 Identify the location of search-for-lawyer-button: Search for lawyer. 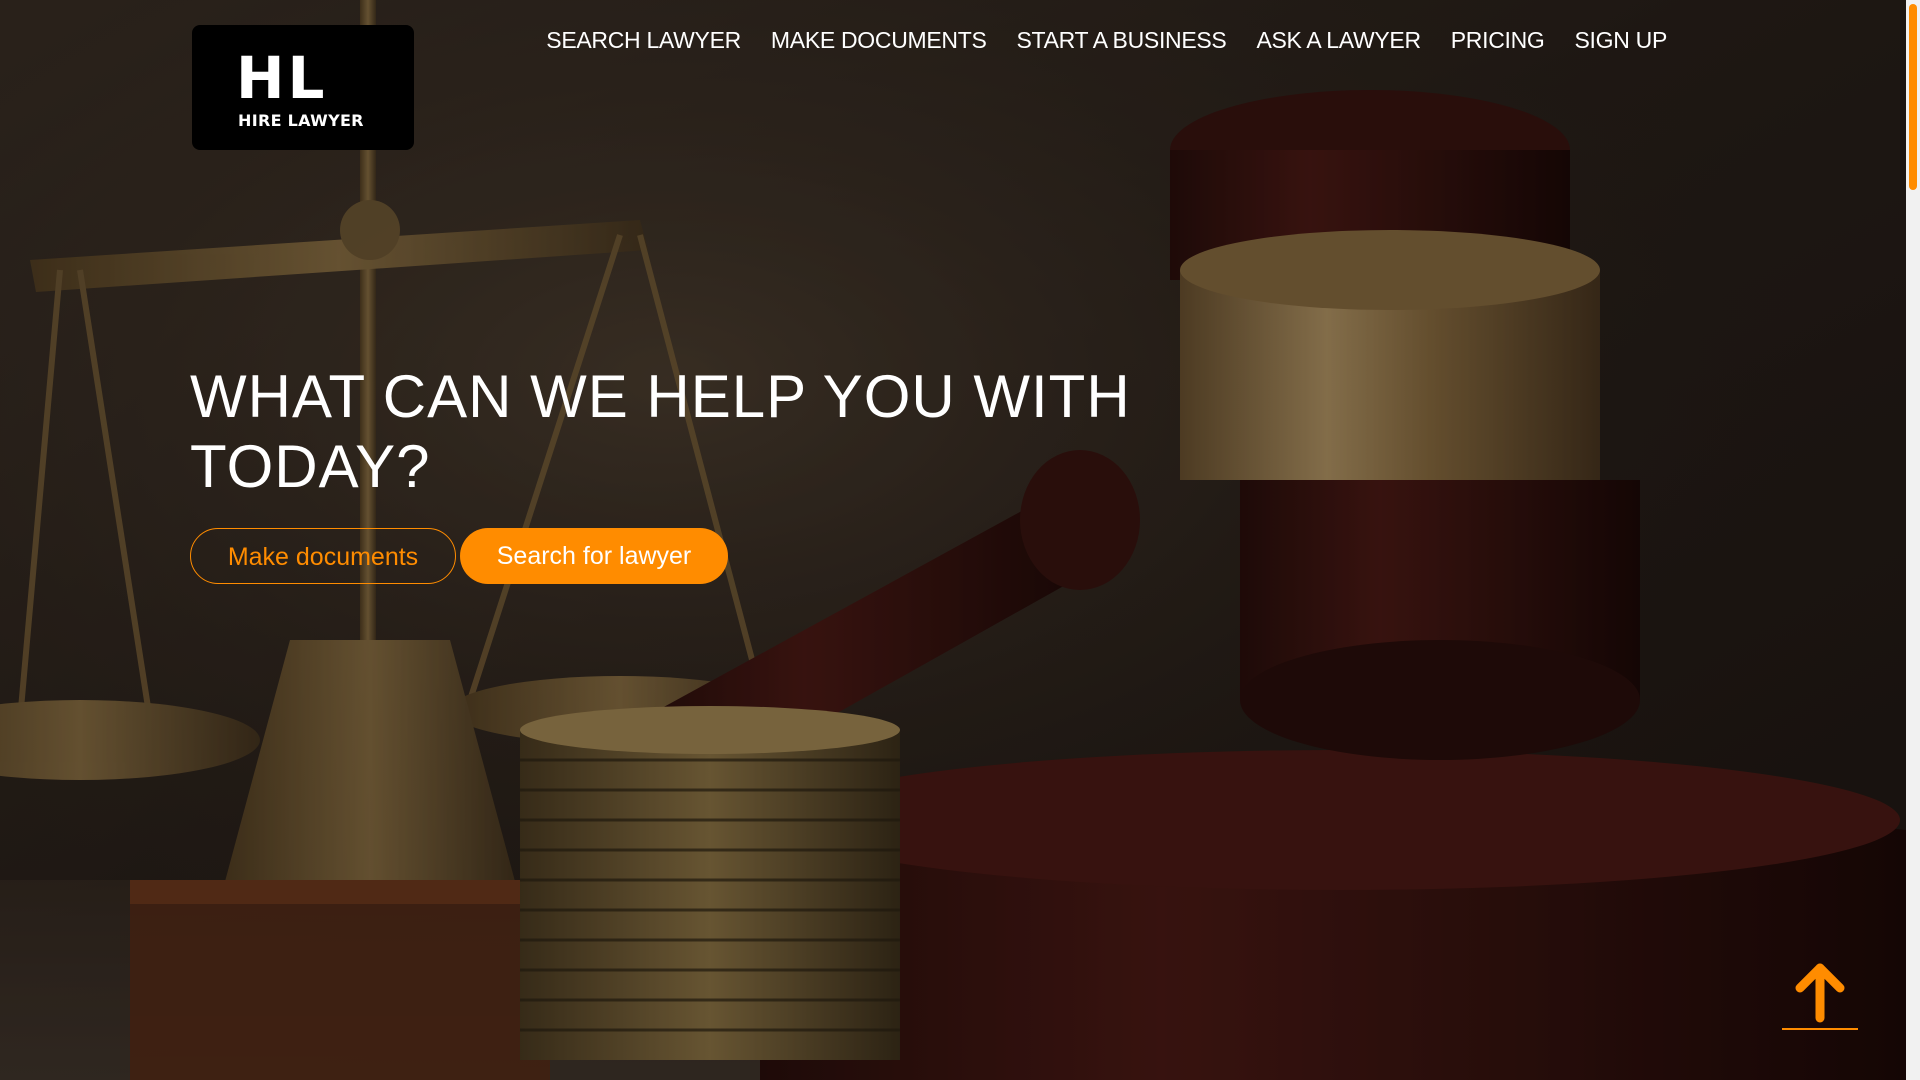
(594, 556).